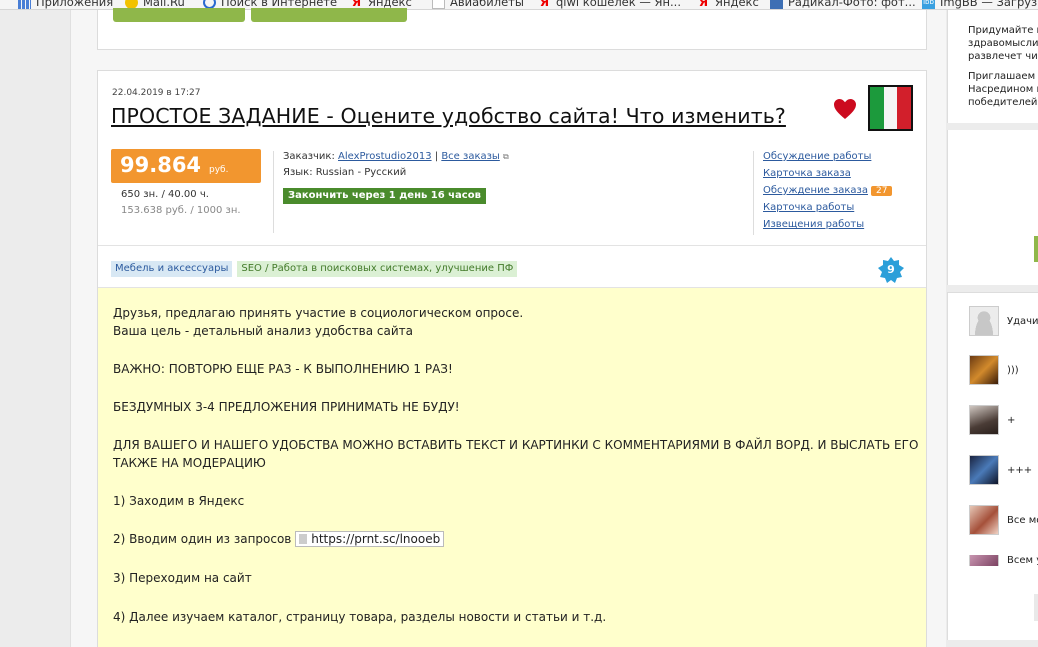  I want to click on tag-furniture: Мебель и аксессуары, so click(172, 269).